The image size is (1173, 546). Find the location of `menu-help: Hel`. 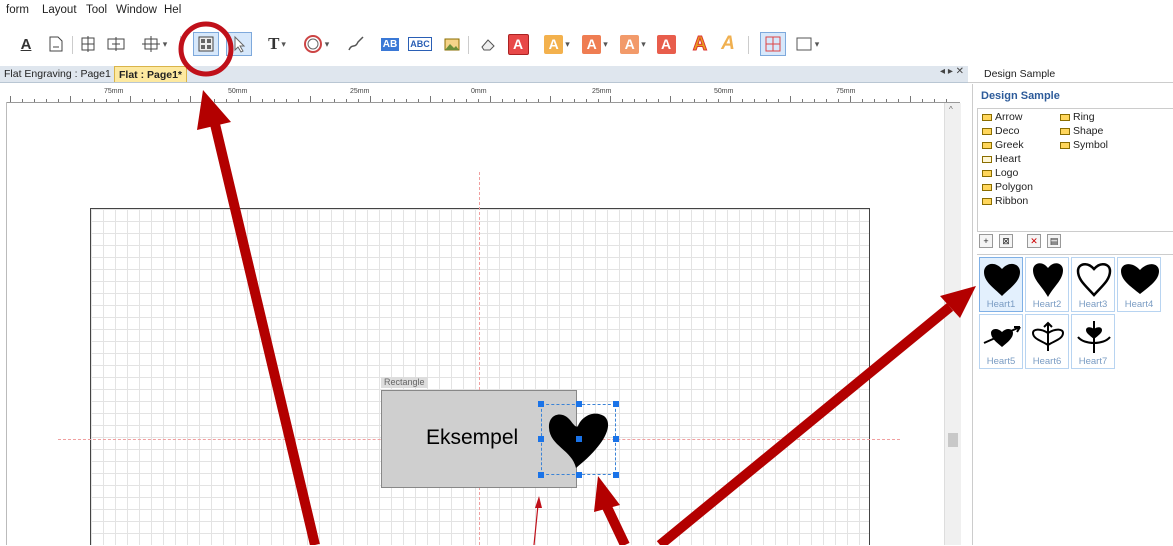

menu-help: Hel is located at coordinates (172, 10).